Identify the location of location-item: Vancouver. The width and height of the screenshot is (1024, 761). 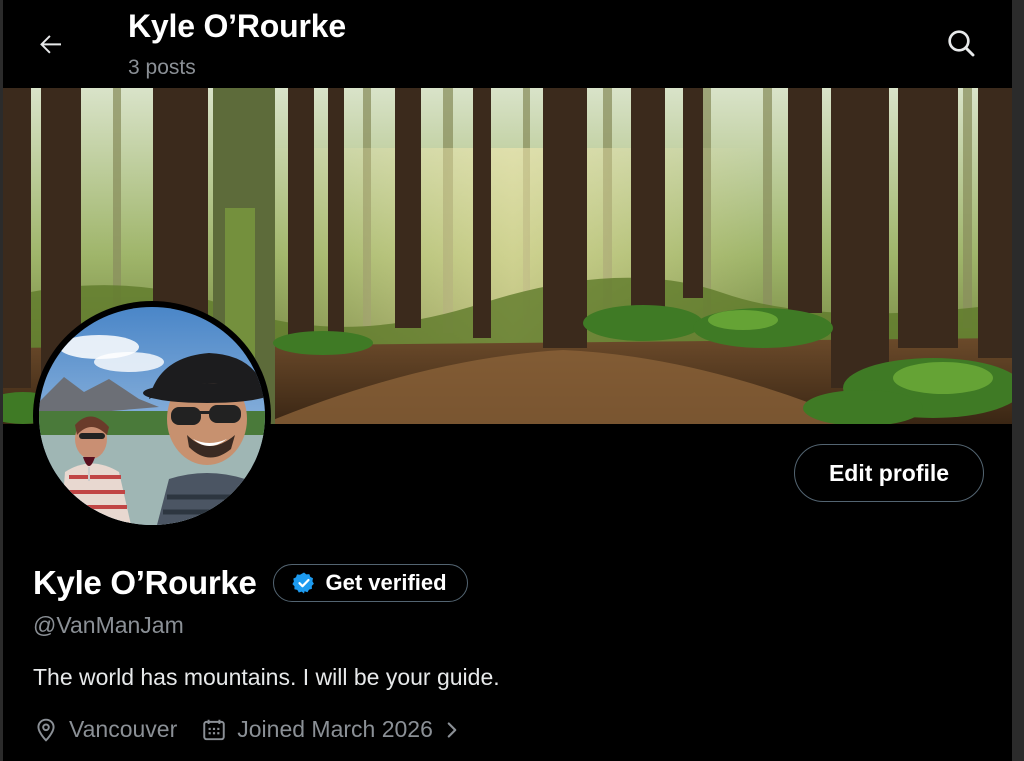
(105, 729).